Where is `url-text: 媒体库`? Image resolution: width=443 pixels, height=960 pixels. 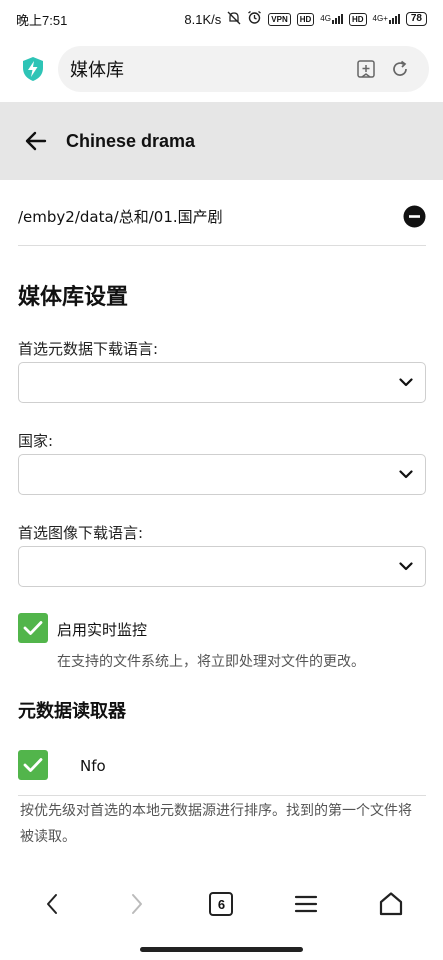 url-text: 媒体库 is located at coordinates (209, 69).